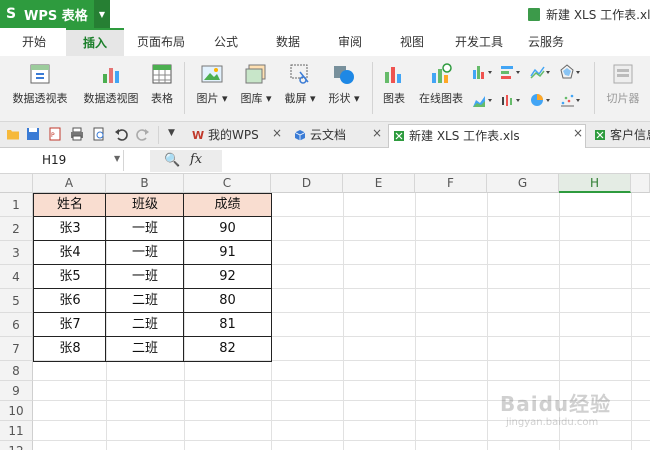 The width and height of the screenshot is (650, 450). I want to click on doc-tab-label: 客户信息, so click(630, 135).